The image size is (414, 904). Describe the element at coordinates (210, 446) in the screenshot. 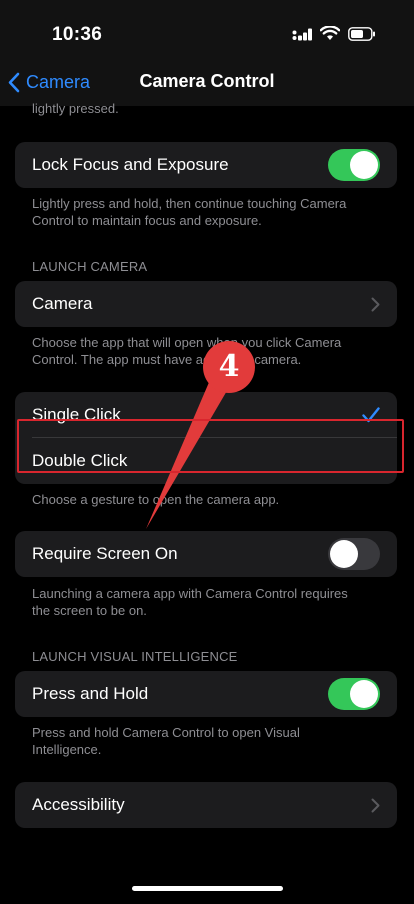

I see `highlight-box` at that location.